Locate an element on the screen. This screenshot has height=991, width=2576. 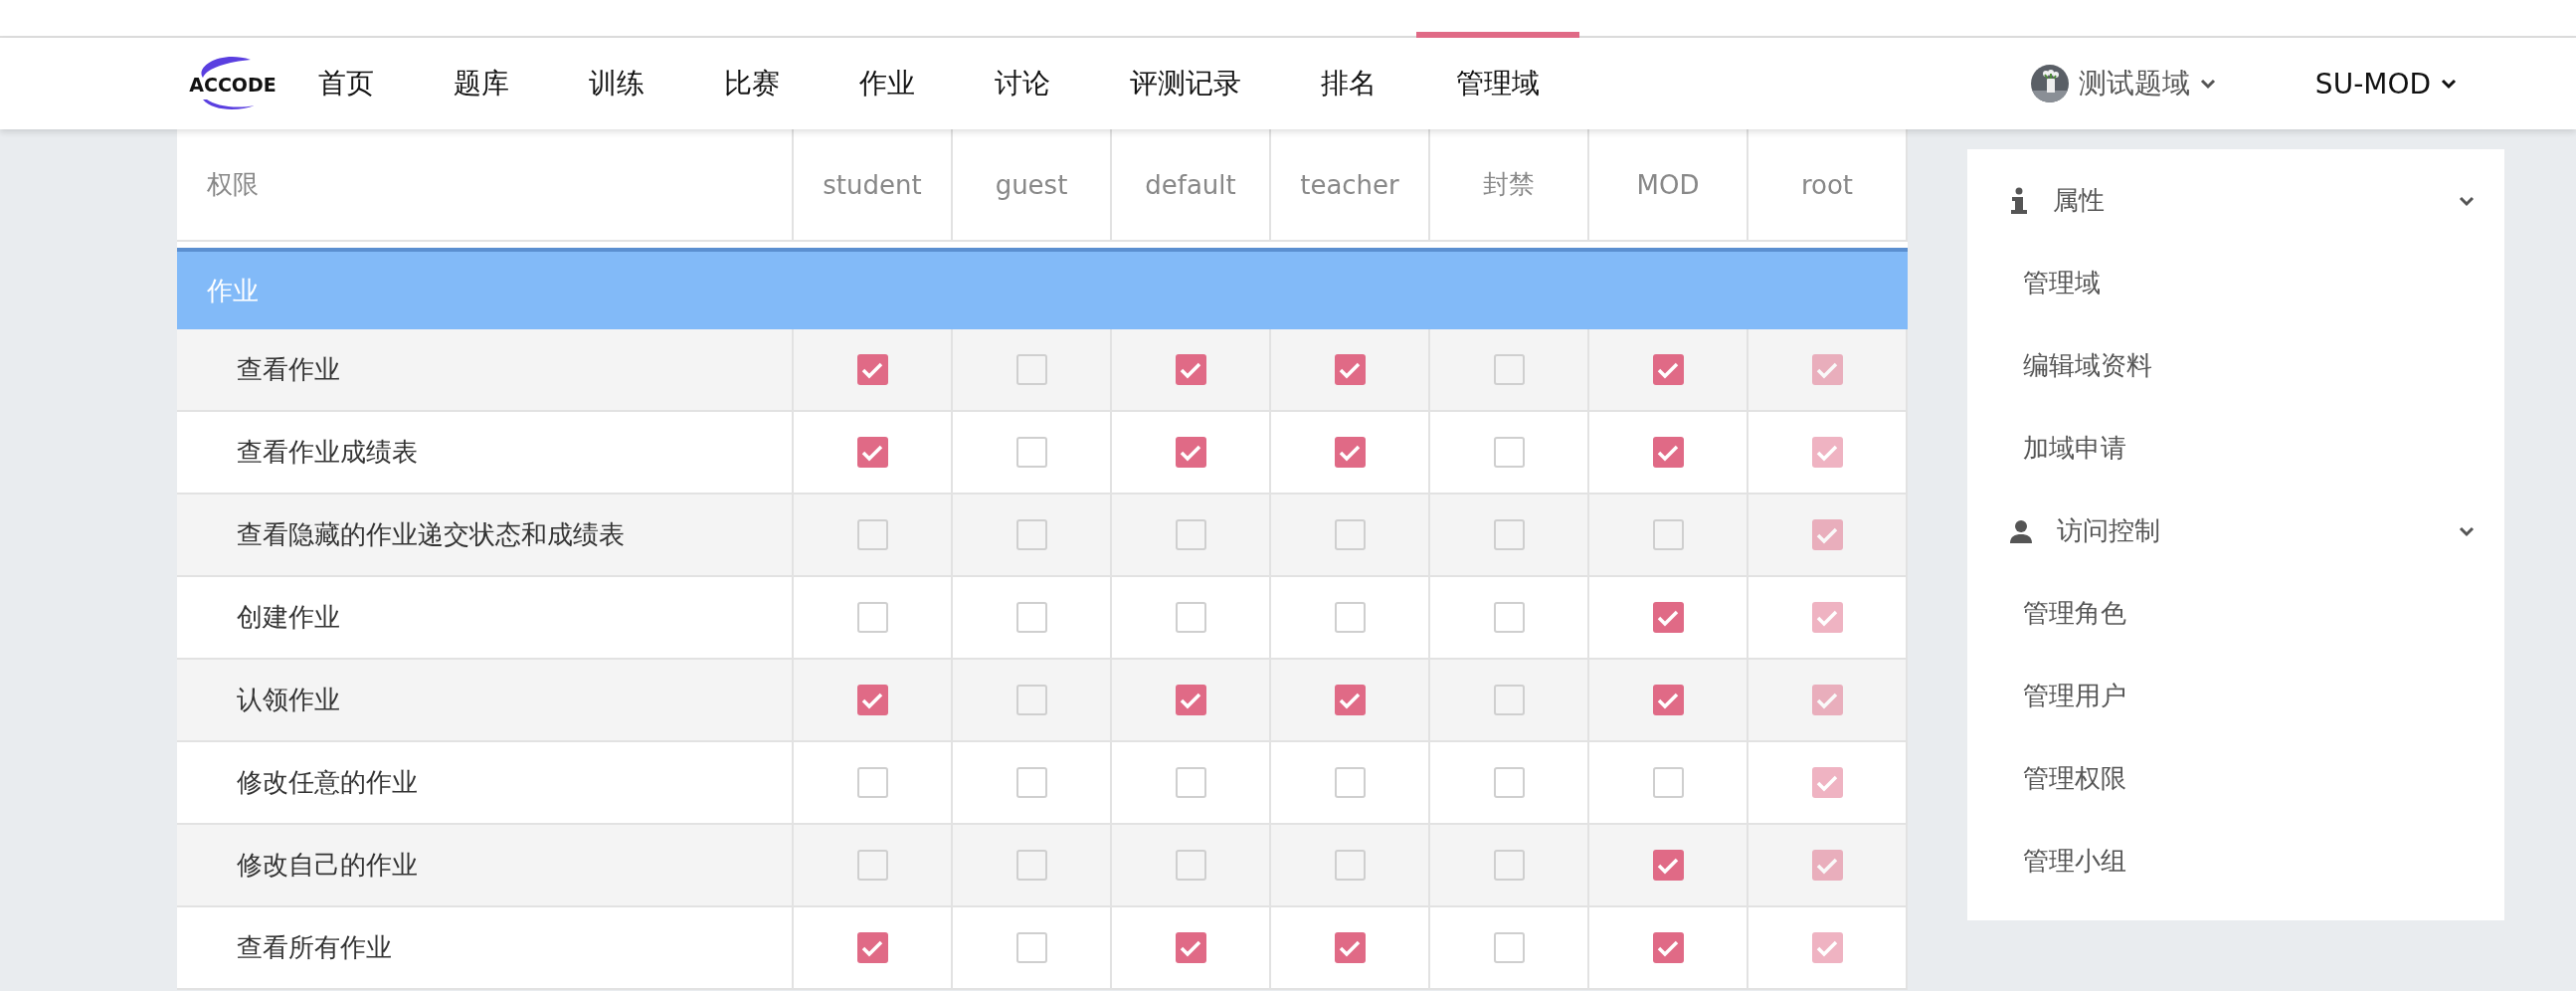
group-title: 属性 is located at coordinates (2079, 200).